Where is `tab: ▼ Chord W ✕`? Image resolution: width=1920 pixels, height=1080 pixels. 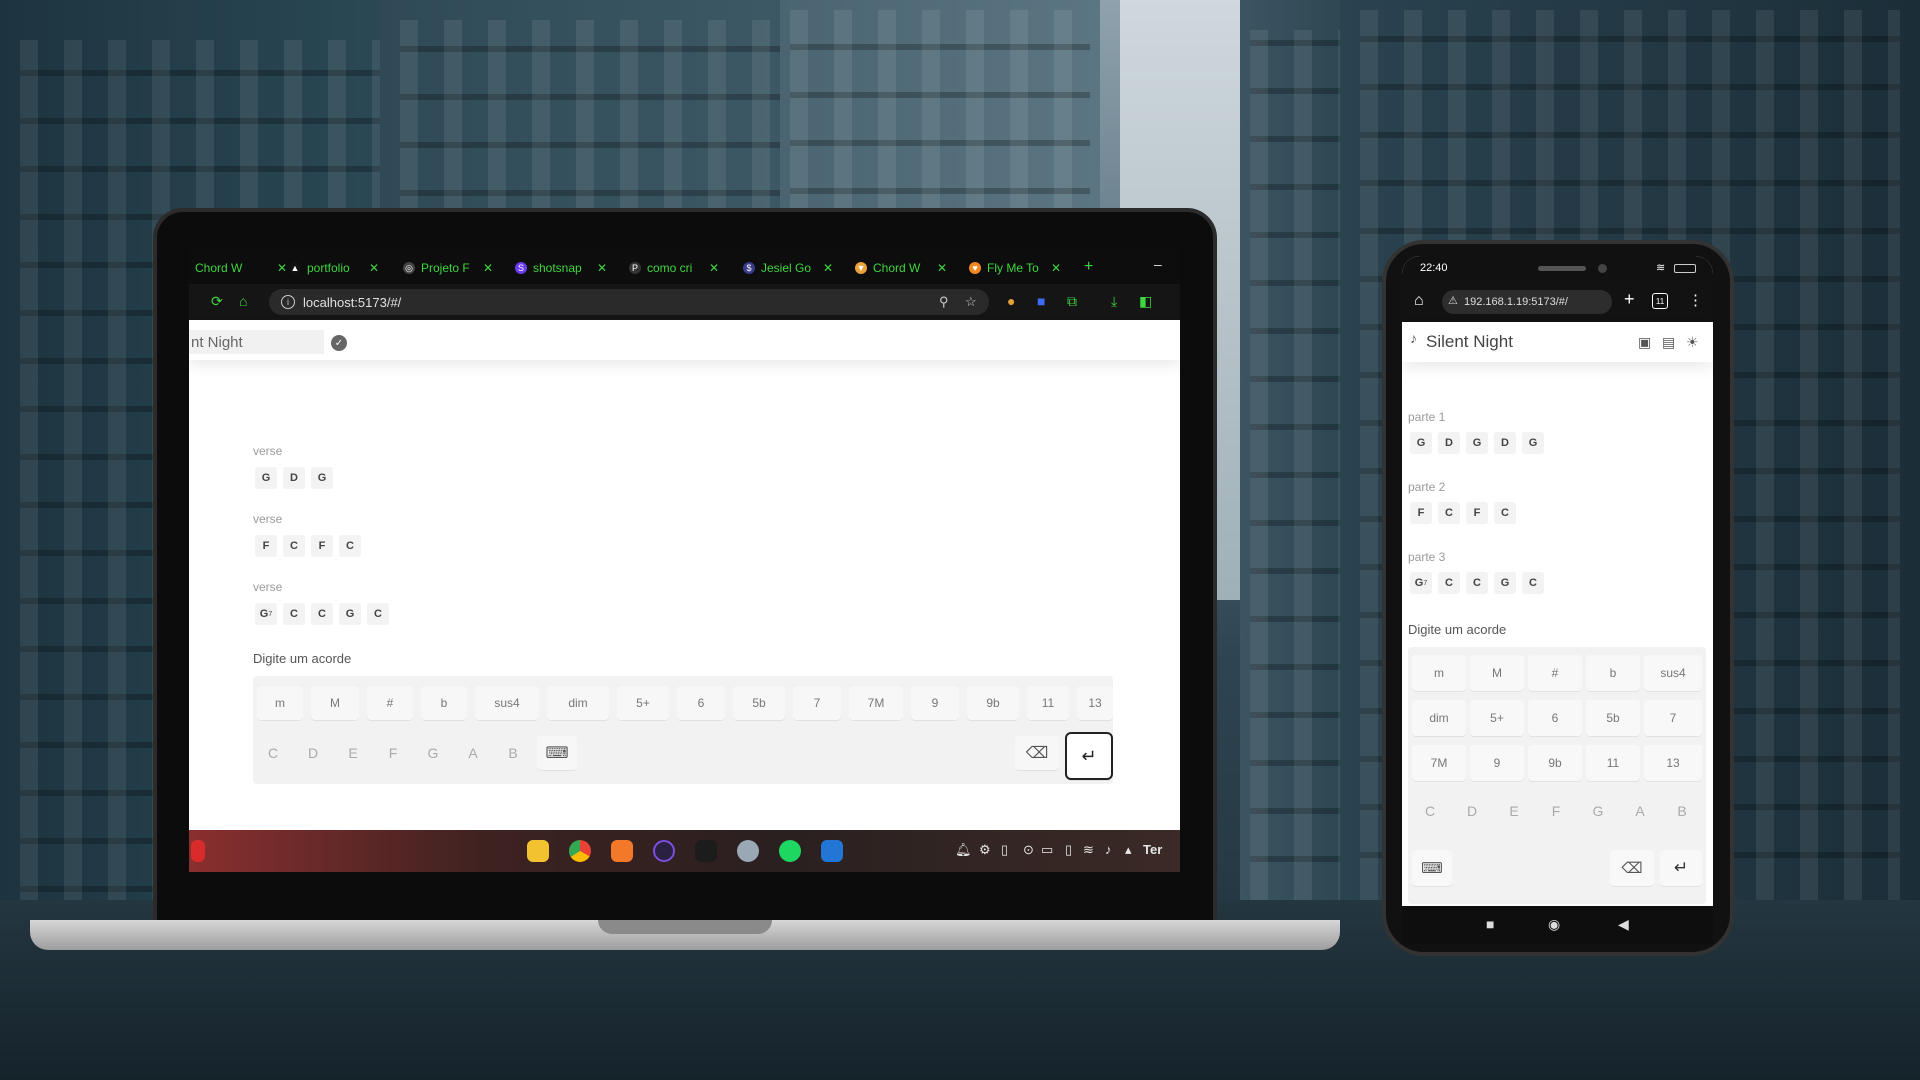 tab: ▼ Chord W ✕ is located at coordinates (901, 268).